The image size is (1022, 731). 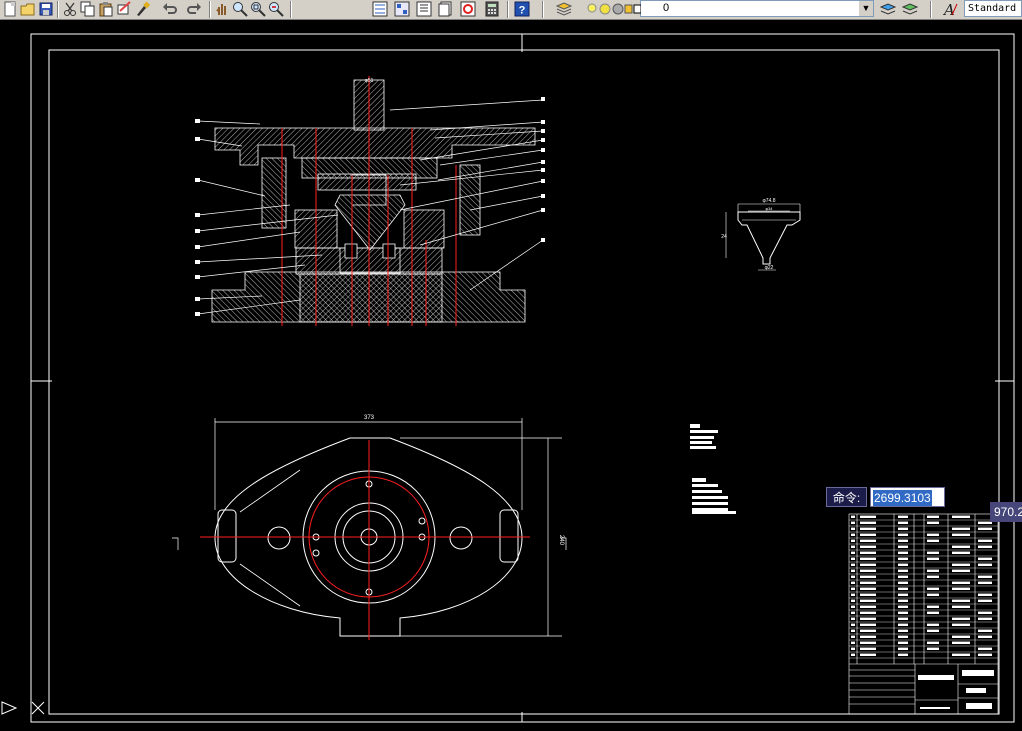 I want to click on redo-icon, so click(x=194, y=9).